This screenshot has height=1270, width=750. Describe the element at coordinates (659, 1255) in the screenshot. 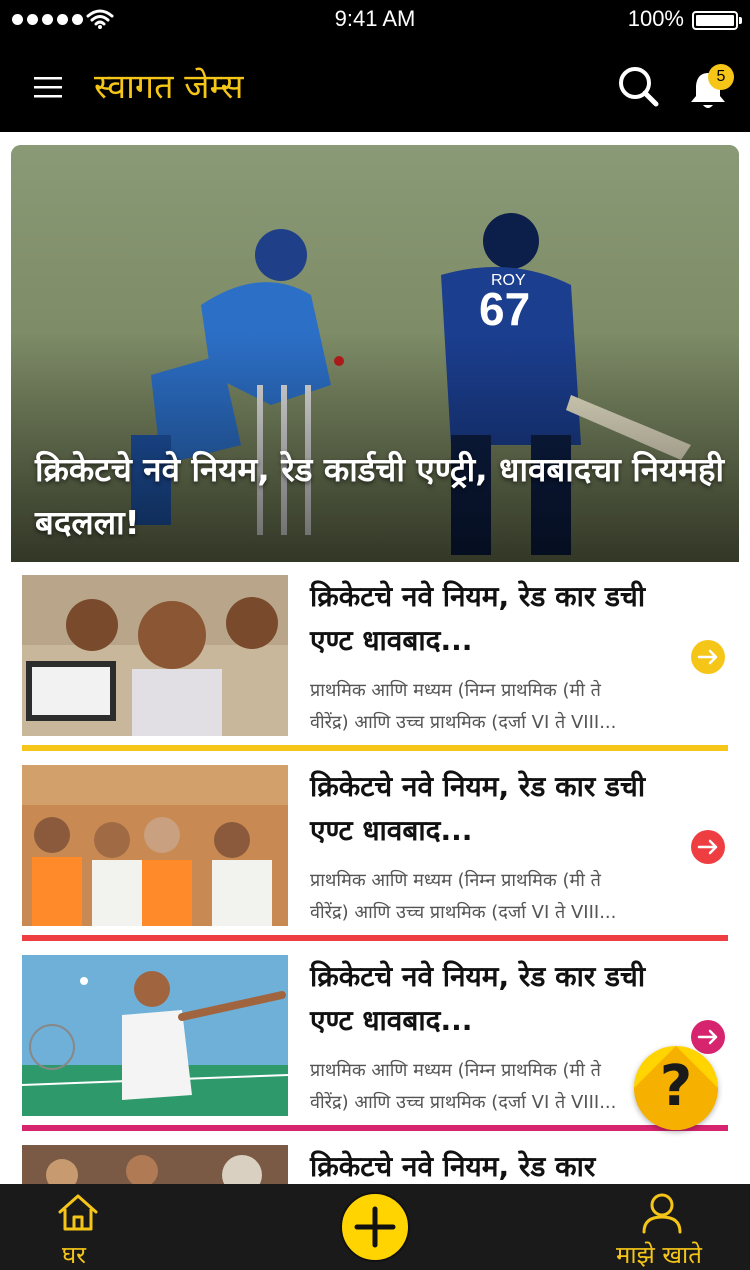

I see `nav-account-label: माझे खाते` at that location.